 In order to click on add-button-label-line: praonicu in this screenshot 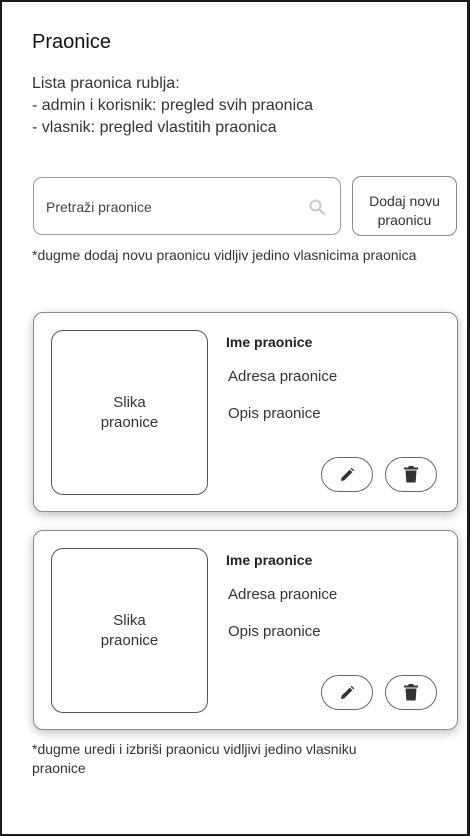, I will do `click(404, 219)`.